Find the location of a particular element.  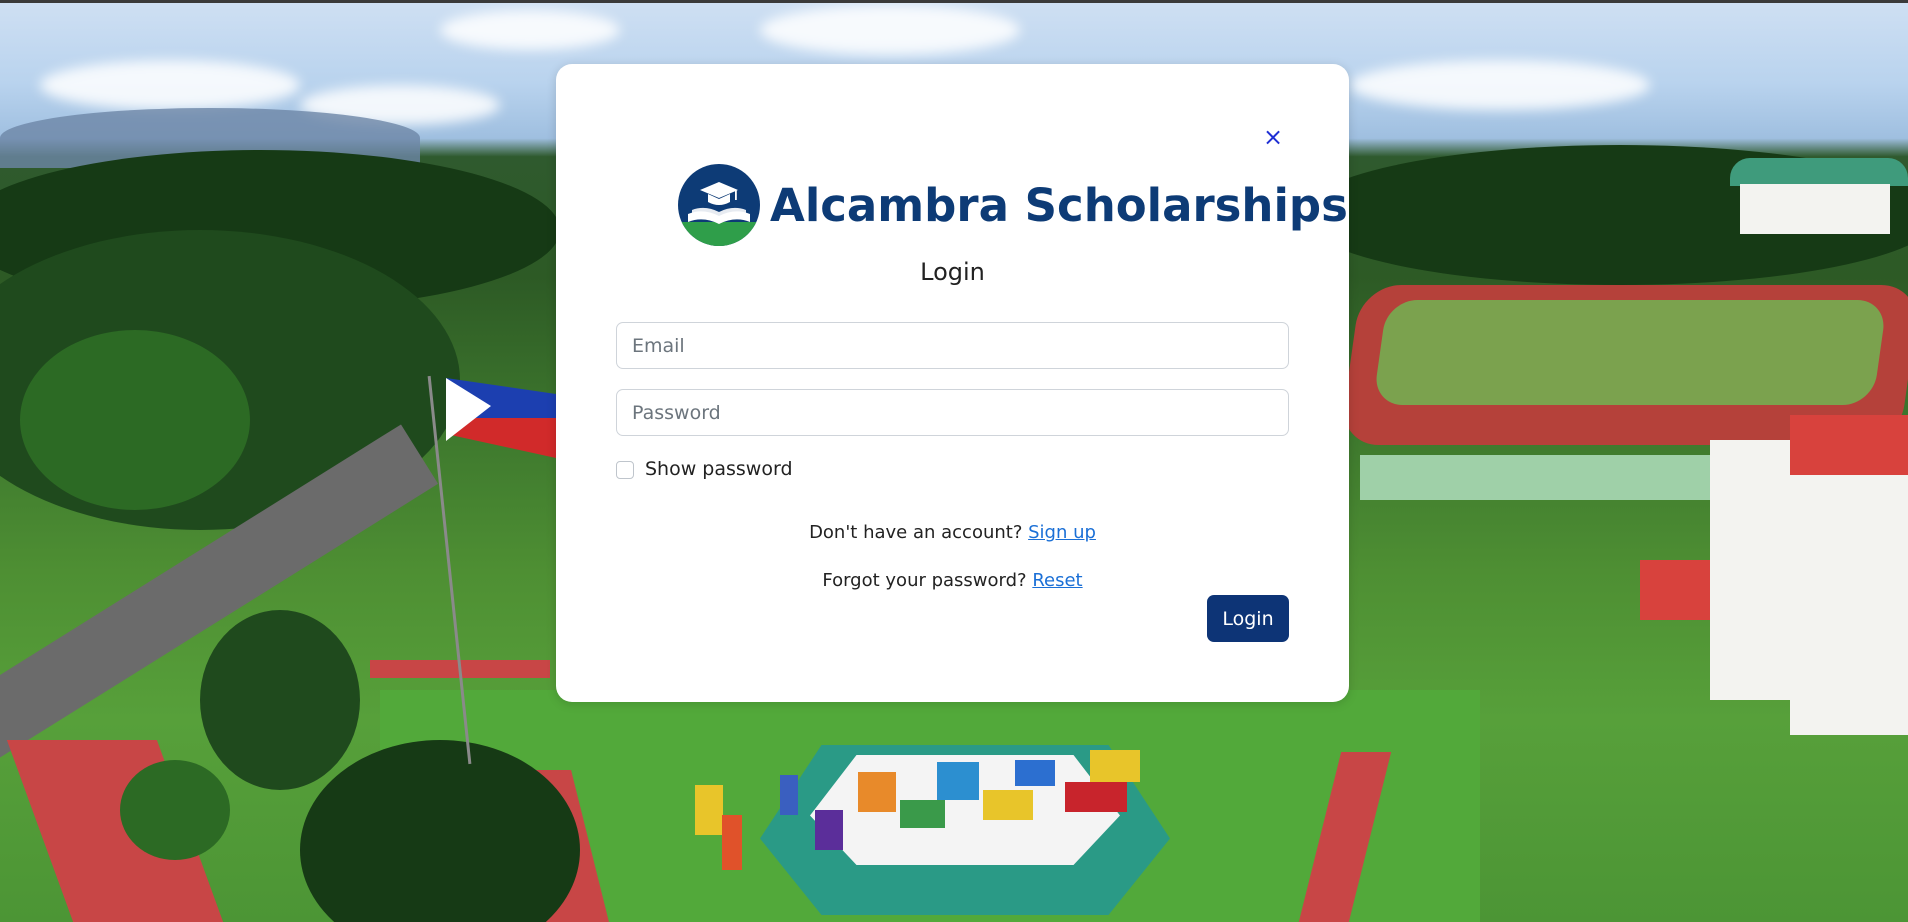

reset-link: Reset is located at coordinates (1057, 580).